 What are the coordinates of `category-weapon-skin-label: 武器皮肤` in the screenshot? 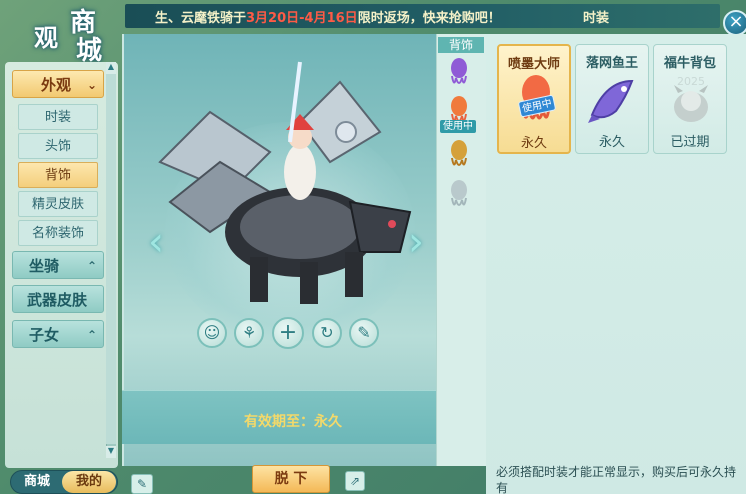 It's located at (57, 300).